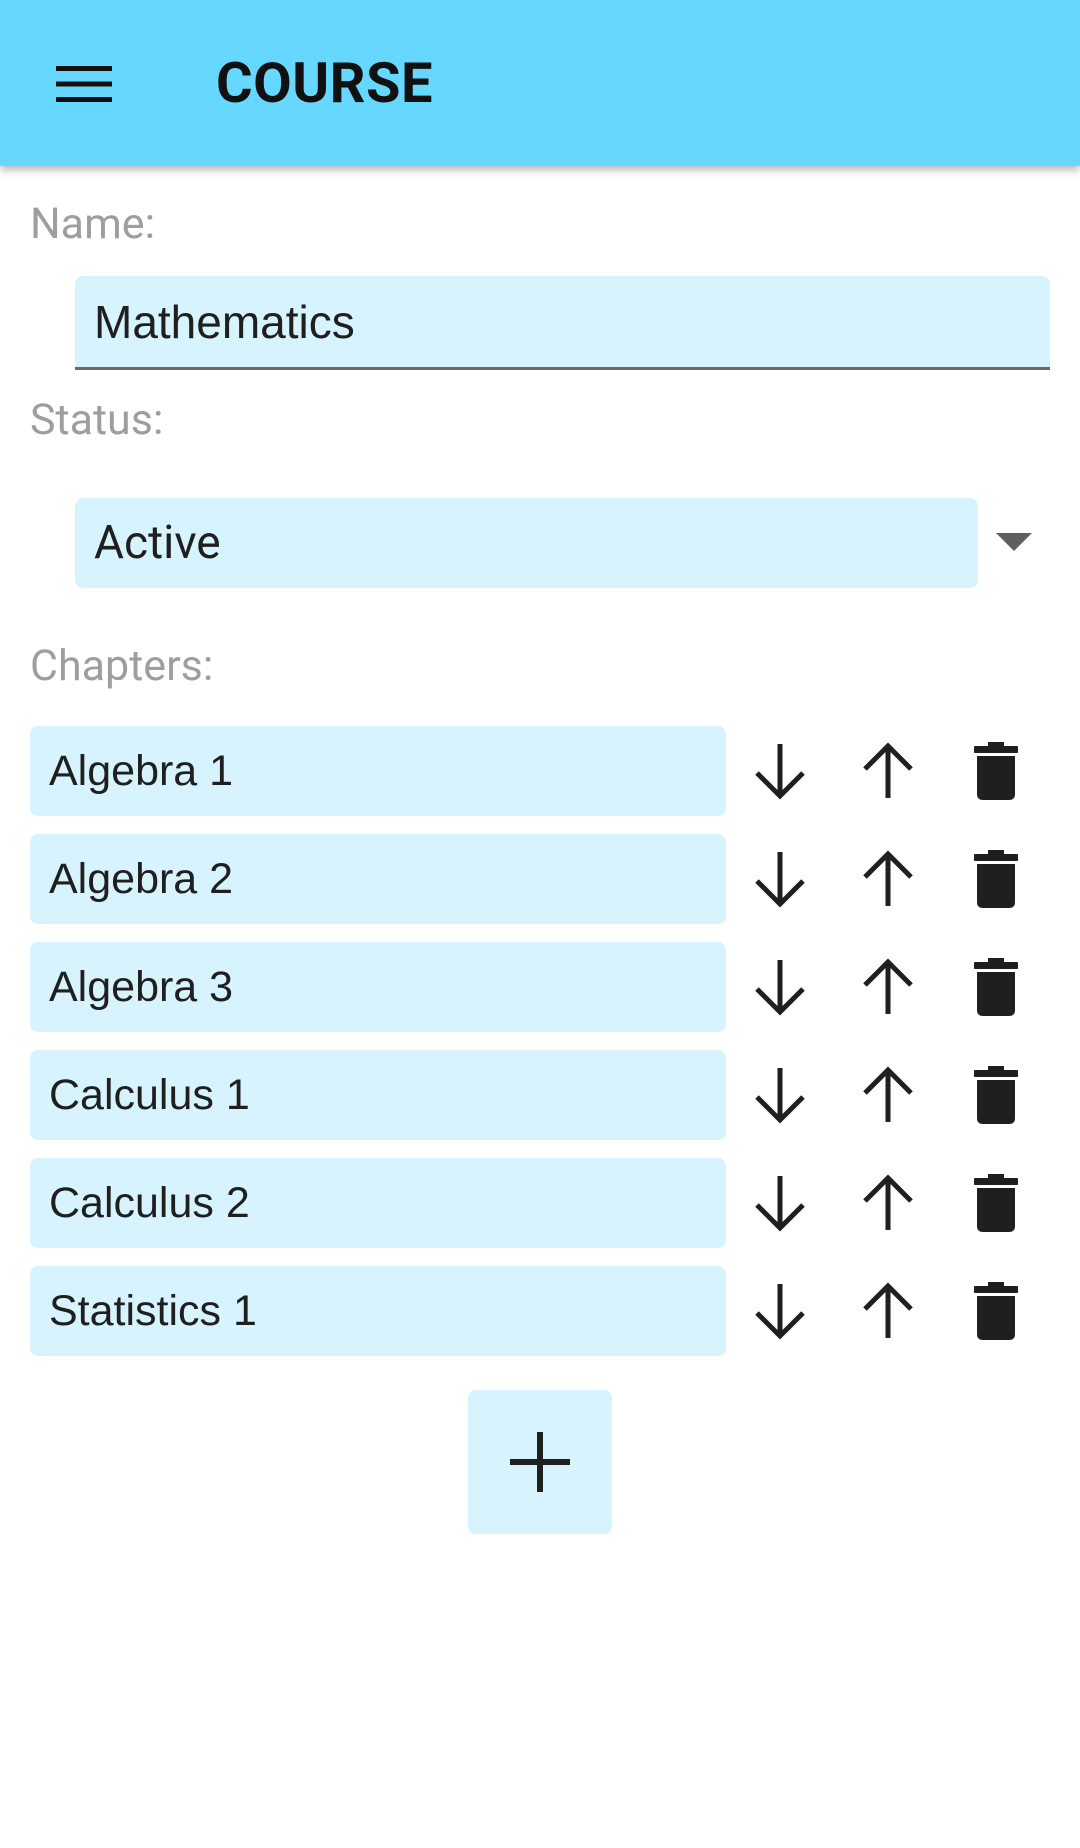  Describe the element at coordinates (325, 83) in the screenshot. I see `page-title: COURSE` at that location.